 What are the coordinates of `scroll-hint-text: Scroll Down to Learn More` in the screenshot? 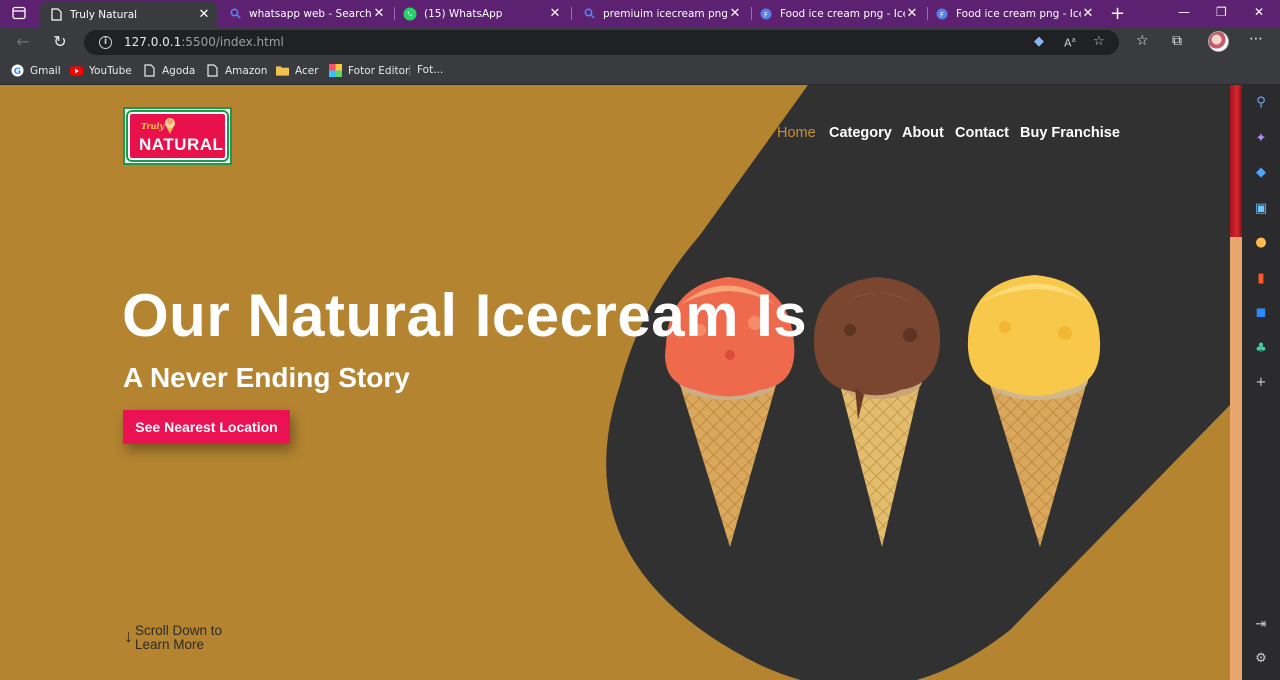 It's located at (178, 637).